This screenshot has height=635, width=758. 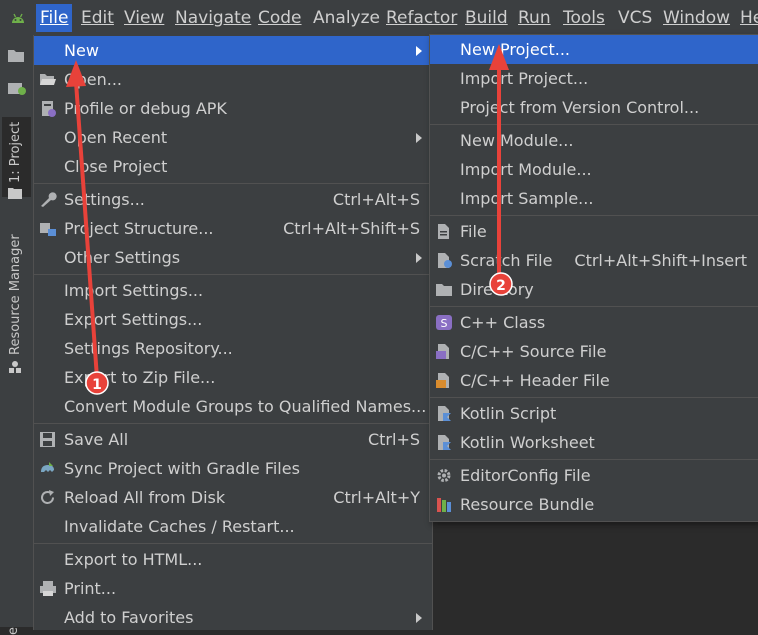 I want to click on file-menu-reload-disk: Reload All from Disk Ctrl+Alt+Y, so click(x=233, y=497).